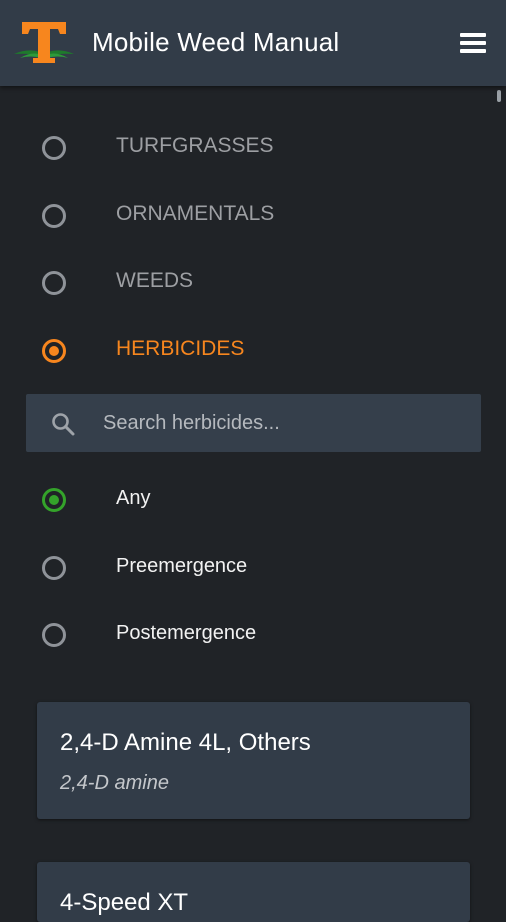 The image size is (506, 922). I want to click on search-input, so click(283, 423).